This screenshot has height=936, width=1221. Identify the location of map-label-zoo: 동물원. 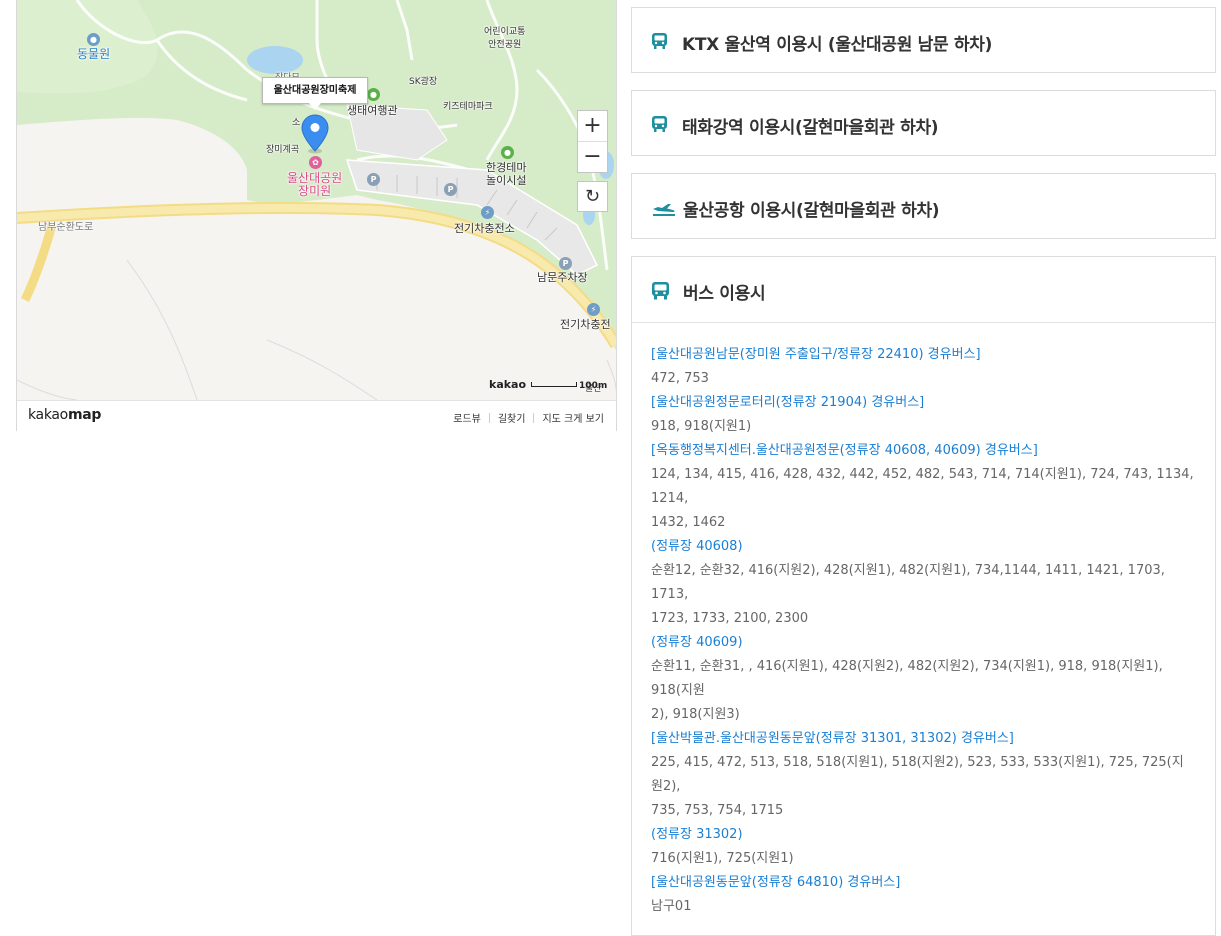
(94, 54).